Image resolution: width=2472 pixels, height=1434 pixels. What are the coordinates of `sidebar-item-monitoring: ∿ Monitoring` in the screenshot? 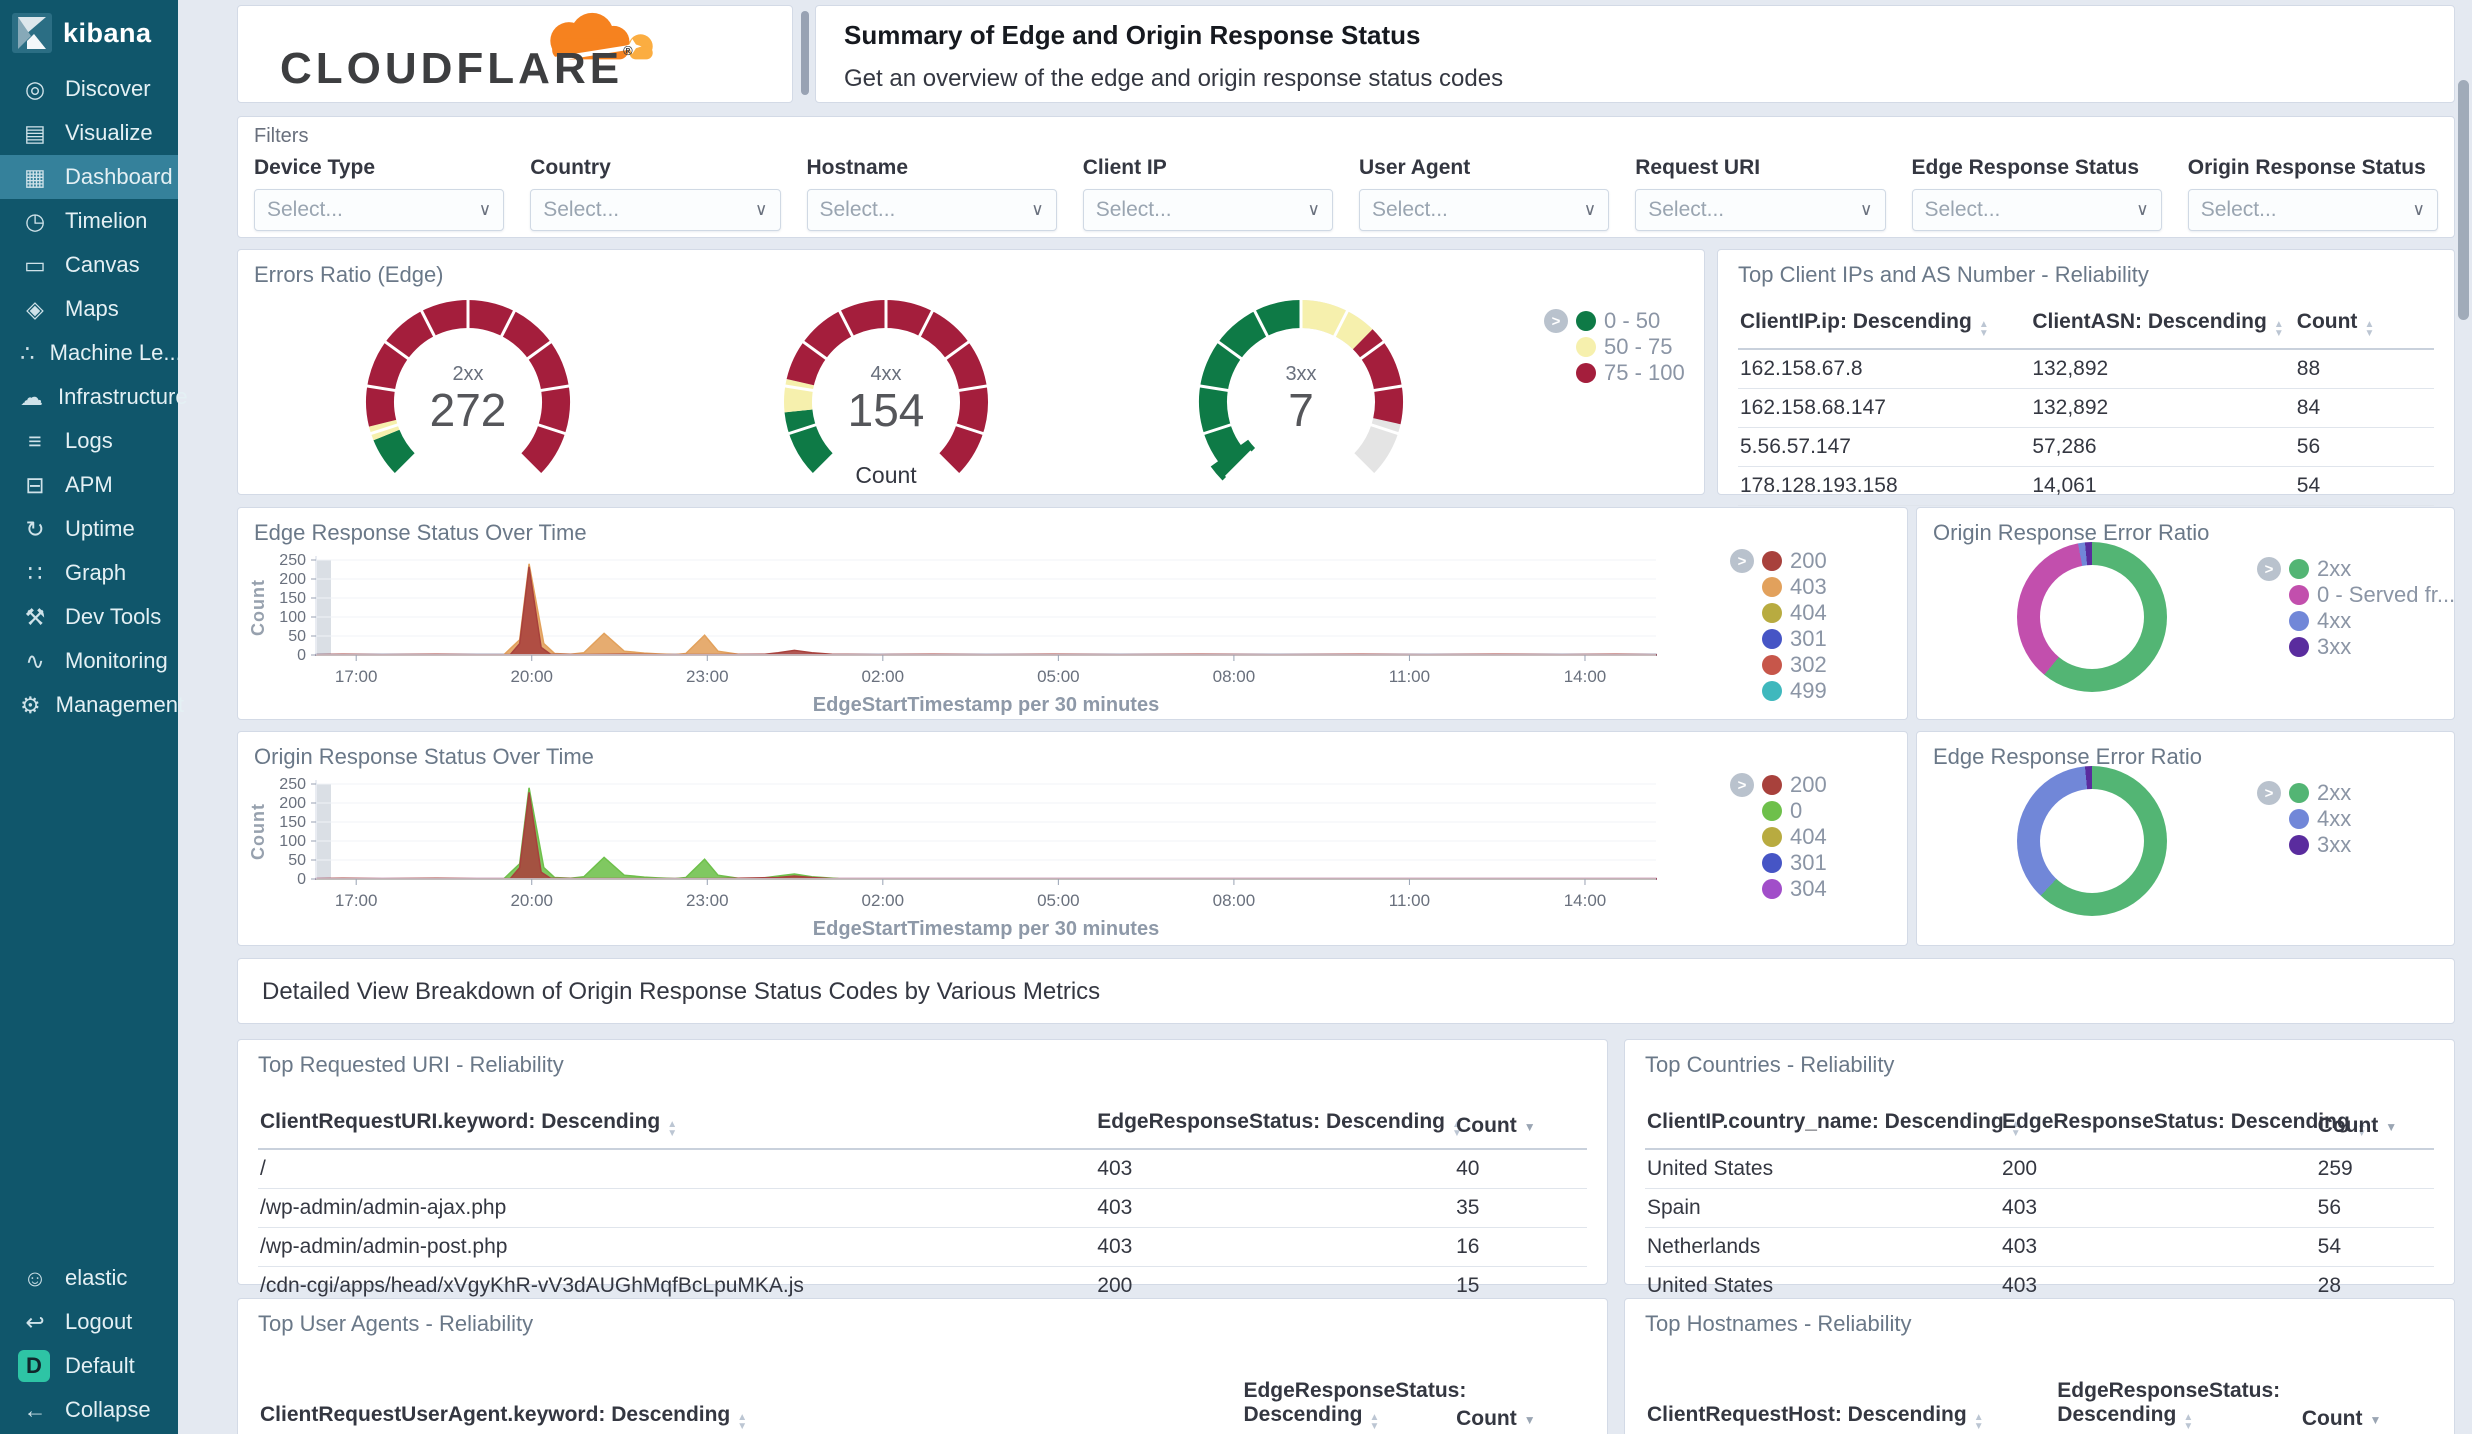 It's located at (89, 661).